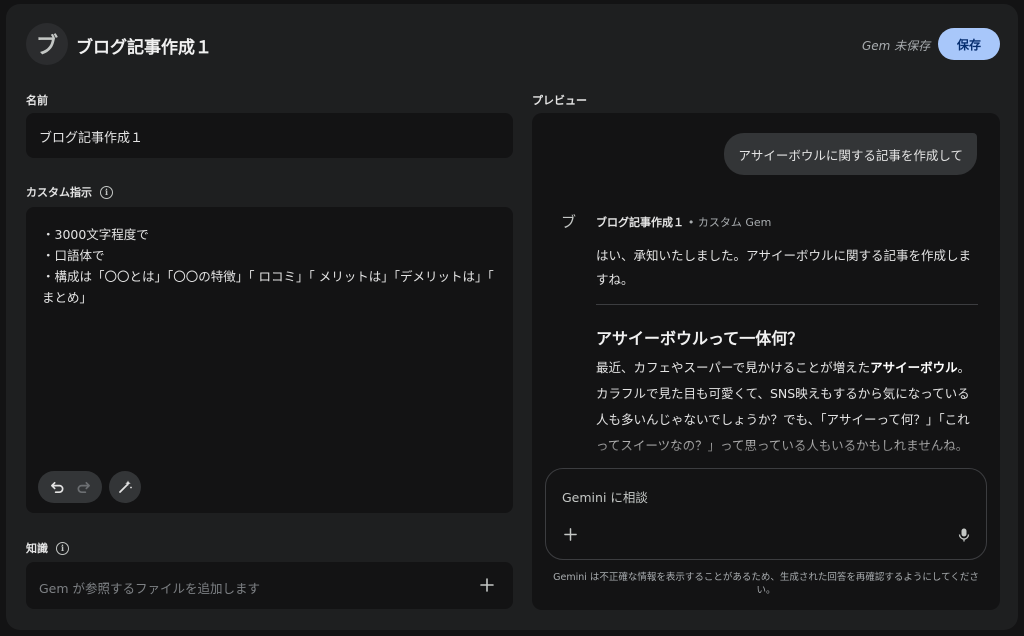  What do you see at coordinates (150, 588) in the screenshot?
I see `knowledge-placeholder: Gem が参照するファイルを追加します` at bounding box center [150, 588].